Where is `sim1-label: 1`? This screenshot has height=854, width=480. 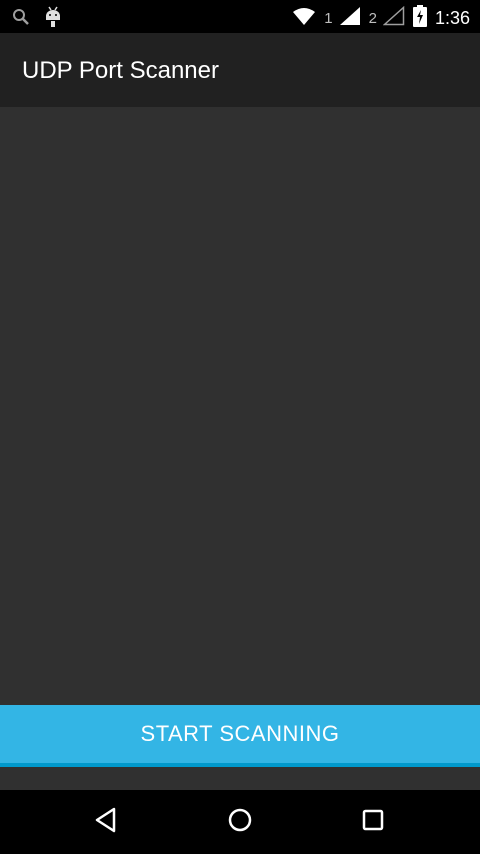
sim1-label: 1 is located at coordinates (328, 18).